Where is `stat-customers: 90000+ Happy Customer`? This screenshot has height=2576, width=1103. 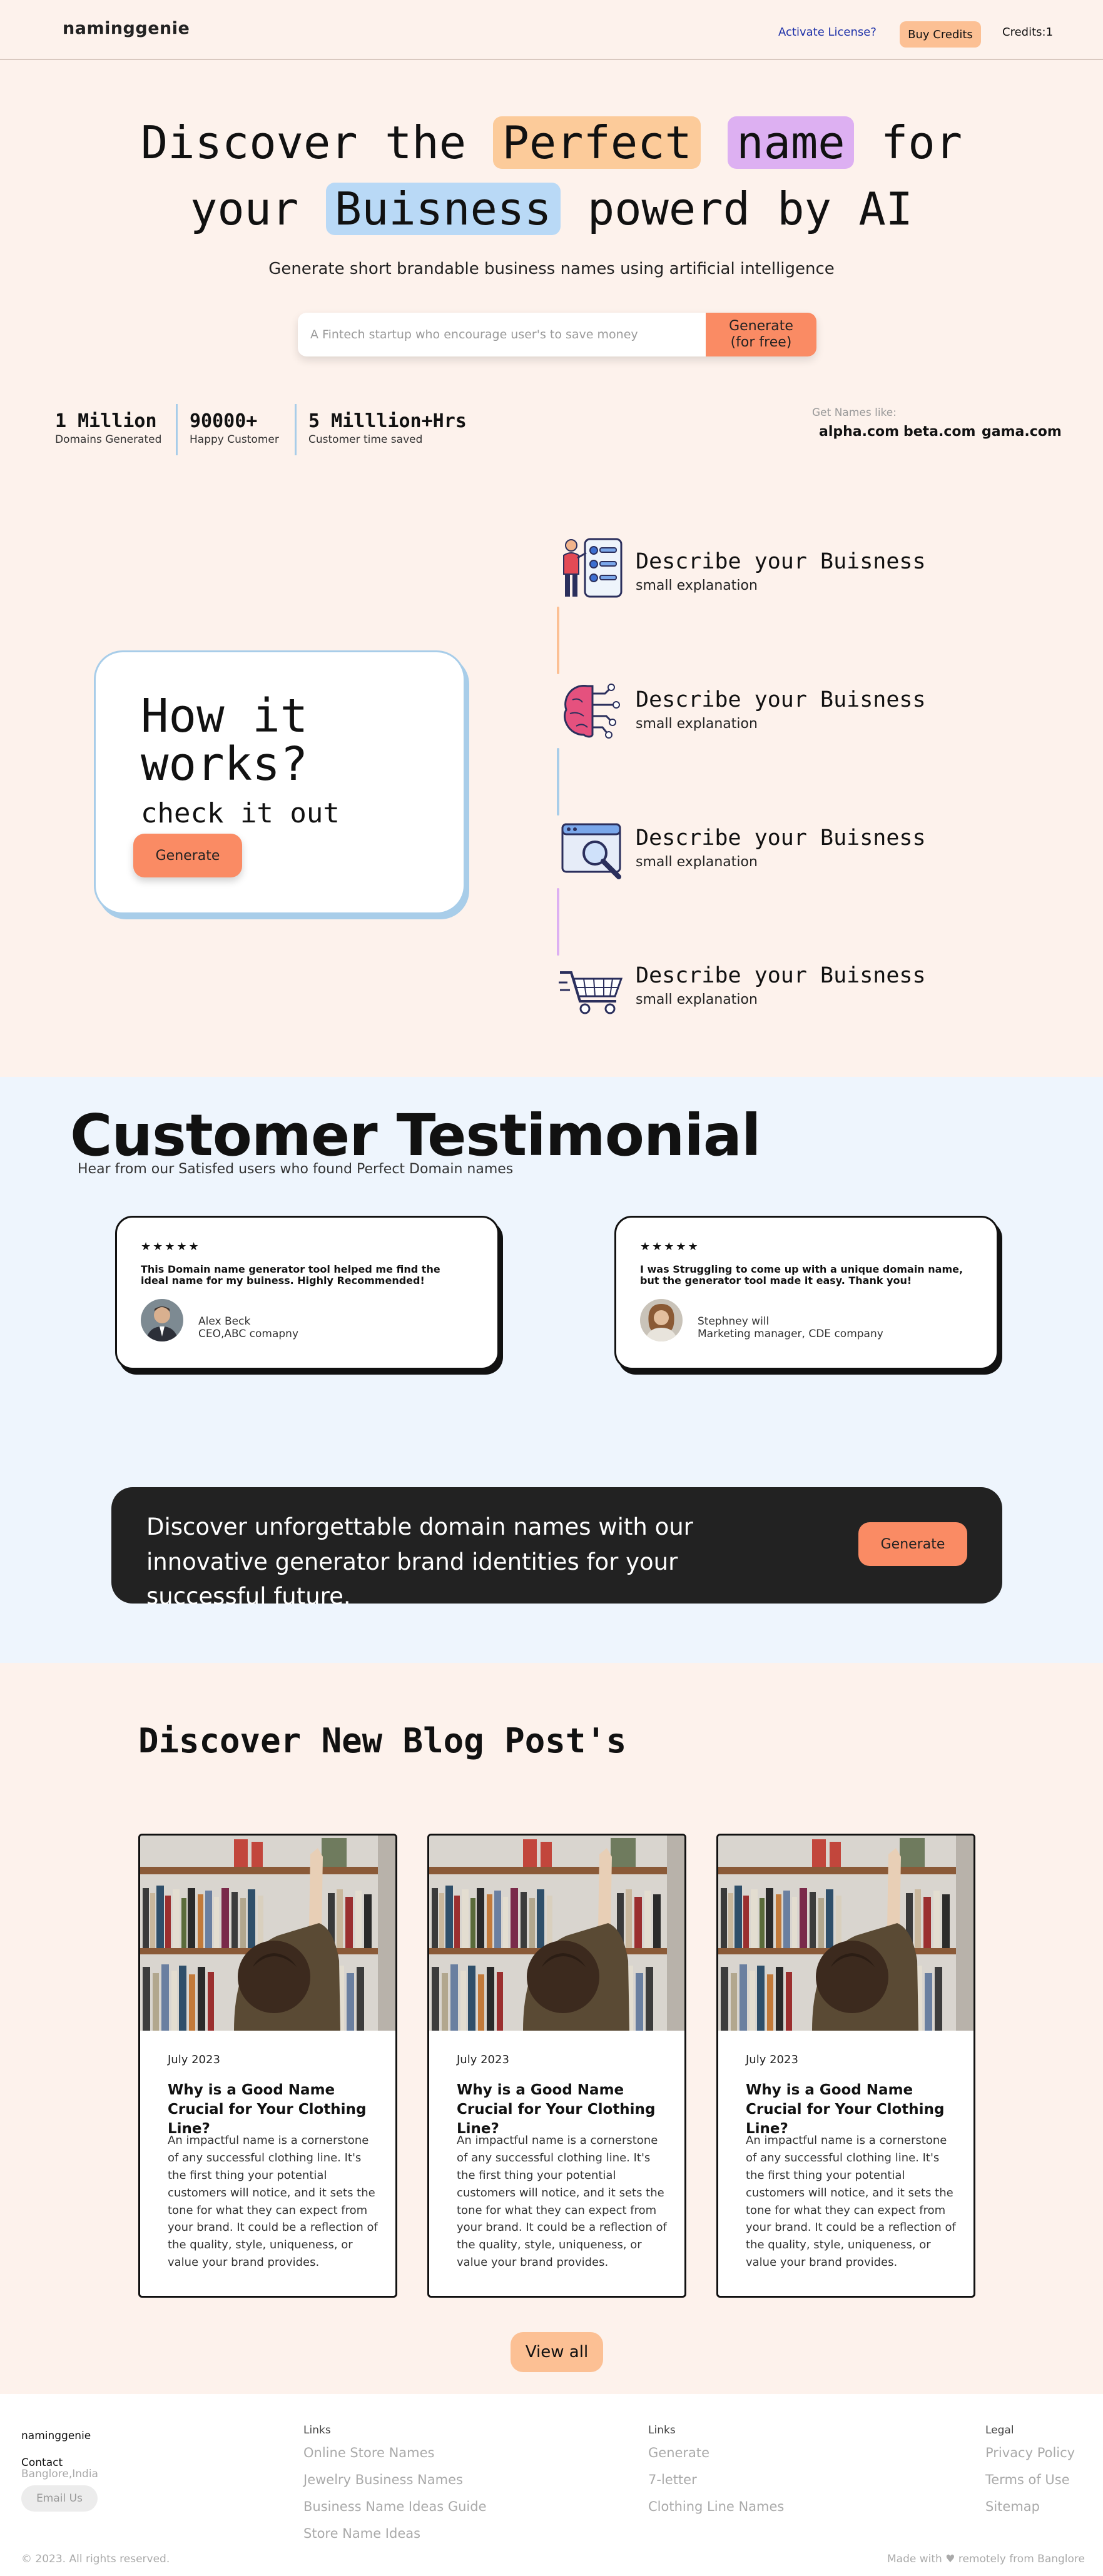
stat-customers: 90000+ Happy Customer is located at coordinates (235, 428).